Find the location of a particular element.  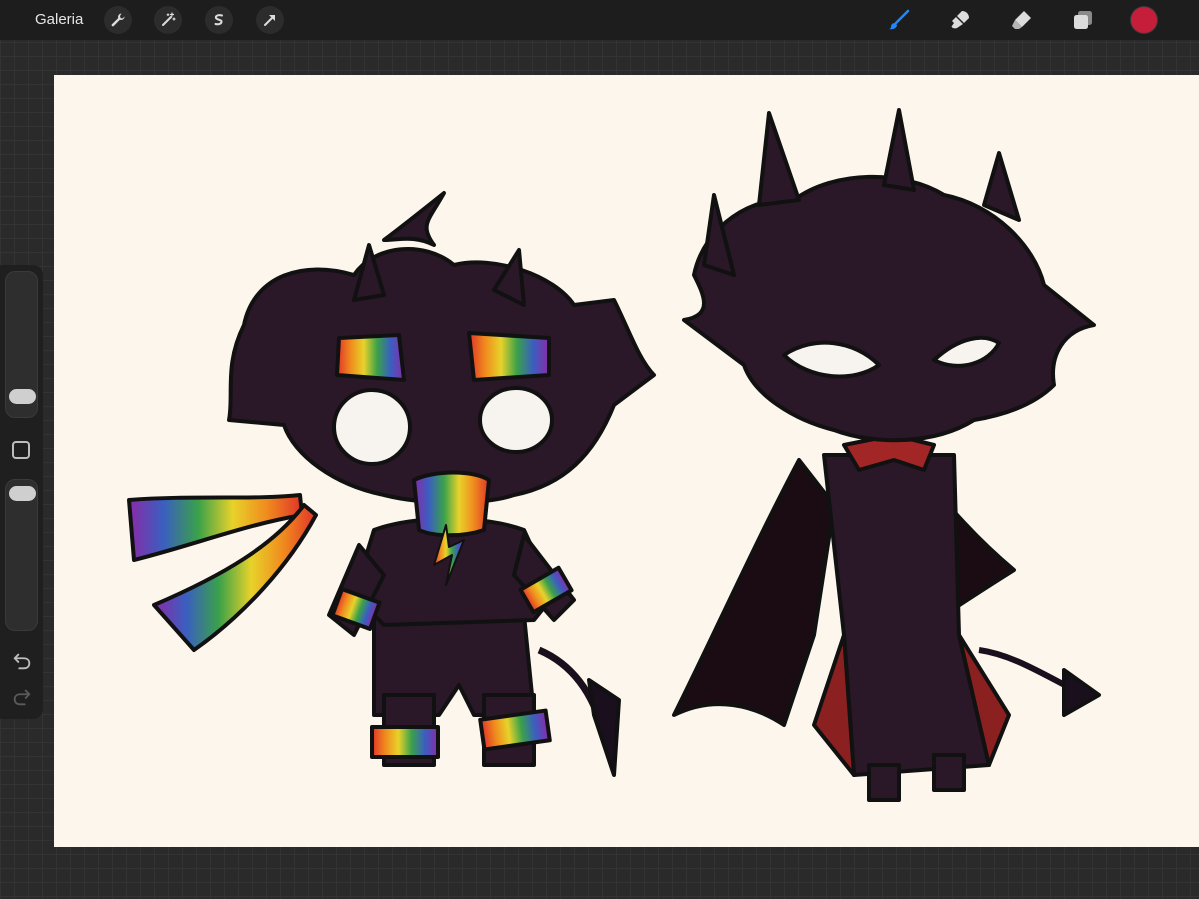

undo-icon is located at coordinates (22, 661).